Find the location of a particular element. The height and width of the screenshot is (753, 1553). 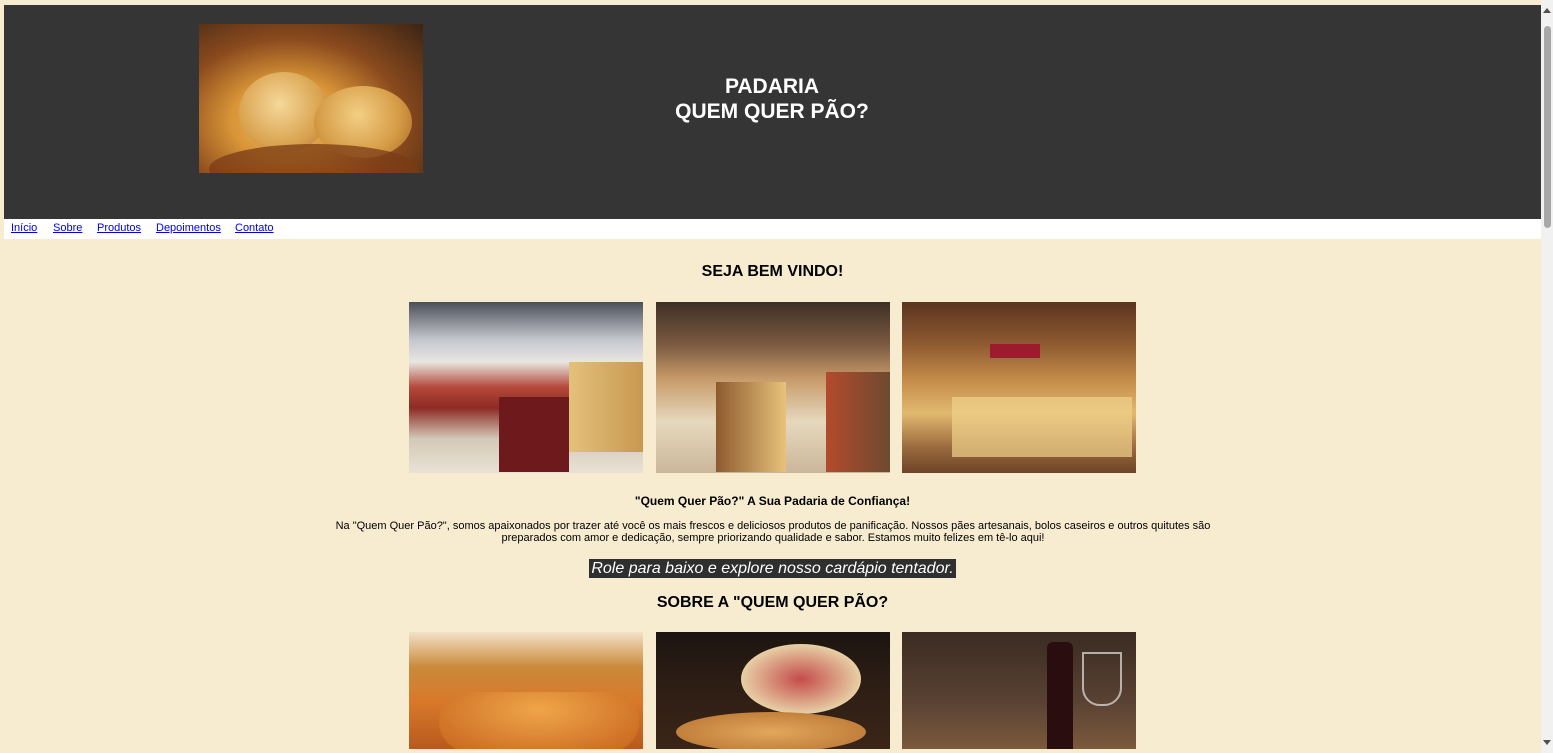

nav-link-sobre: Sobre is located at coordinates (67, 228).